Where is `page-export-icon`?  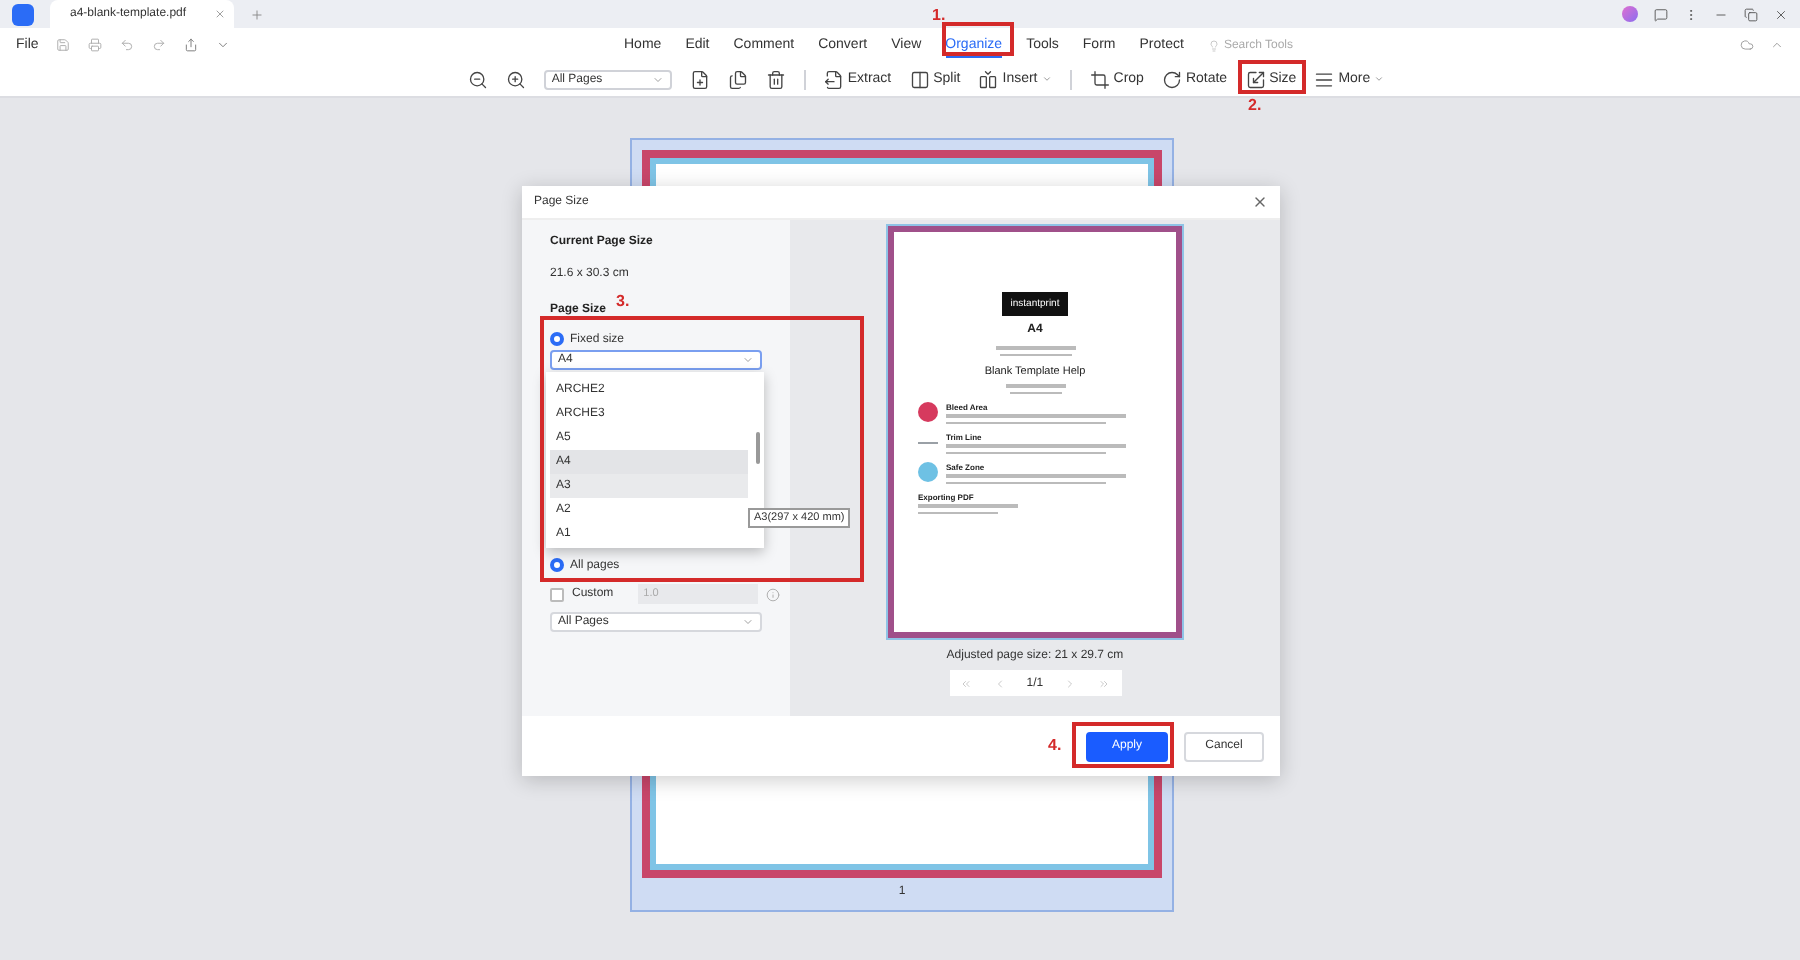 page-export-icon is located at coordinates (833, 79).